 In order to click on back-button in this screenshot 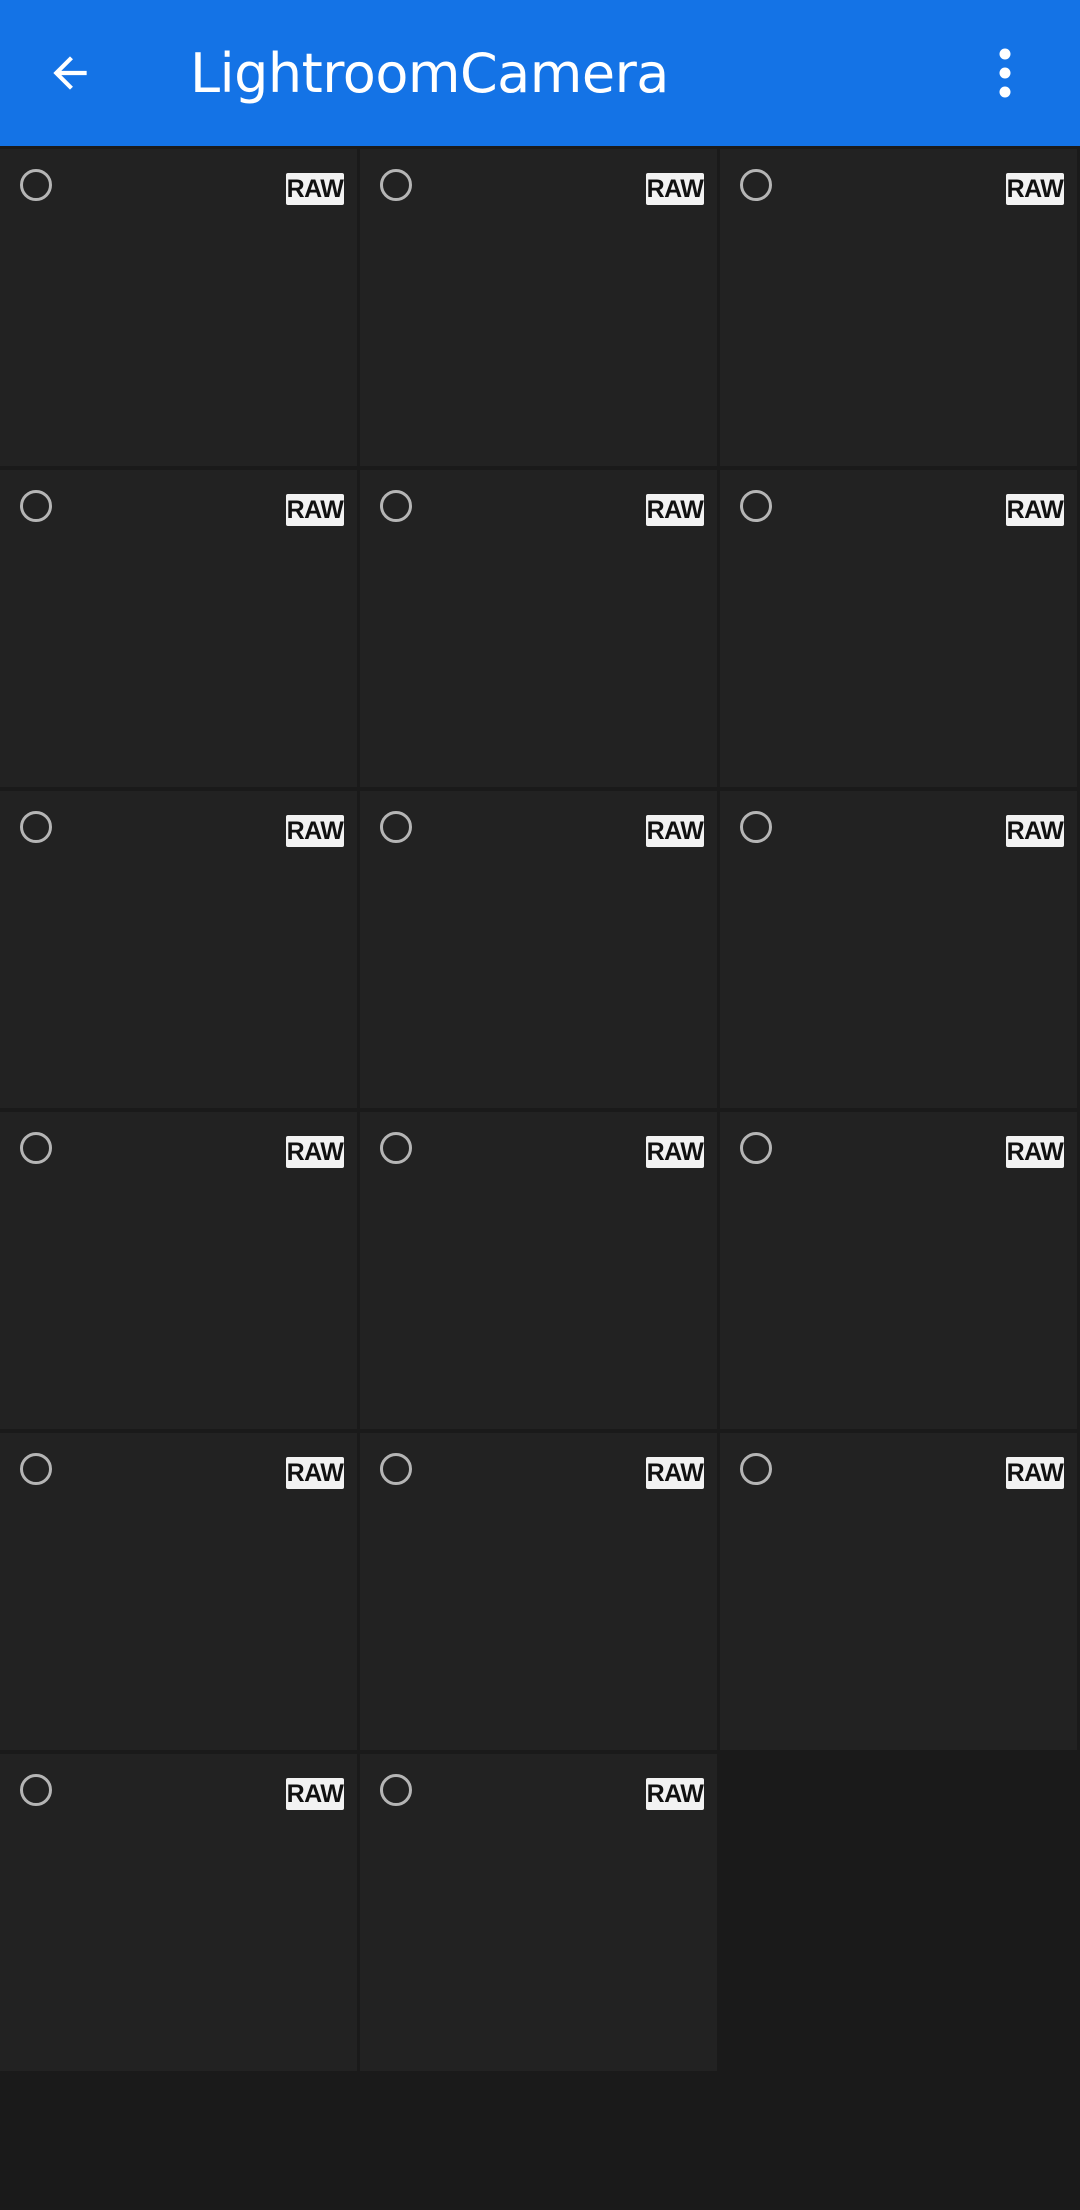, I will do `click(70, 73)`.